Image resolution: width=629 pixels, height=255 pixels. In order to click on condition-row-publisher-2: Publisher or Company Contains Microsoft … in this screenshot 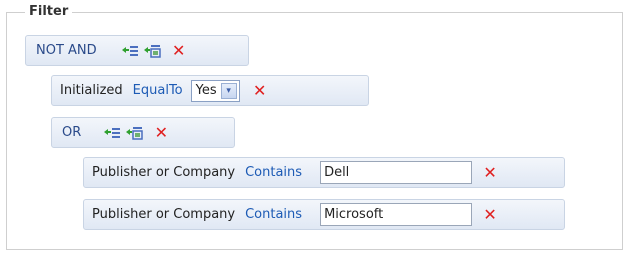, I will do `click(324, 214)`.